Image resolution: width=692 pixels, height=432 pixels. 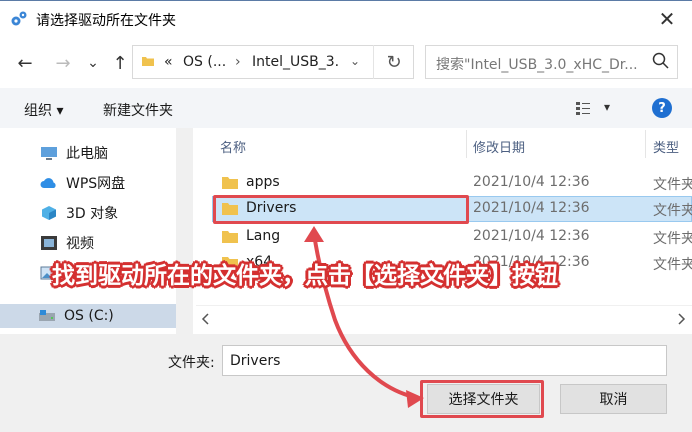 I want to click on organize-menu: 组织 ▾, so click(x=43, y=110).